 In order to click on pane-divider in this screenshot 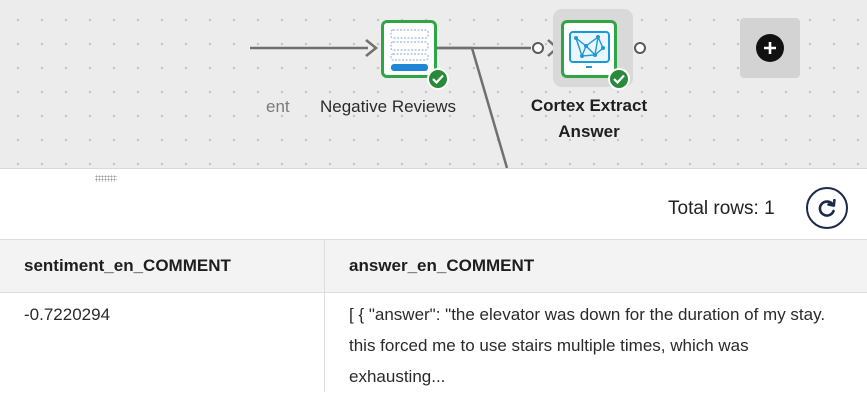, I will do `click(433, 168)`.